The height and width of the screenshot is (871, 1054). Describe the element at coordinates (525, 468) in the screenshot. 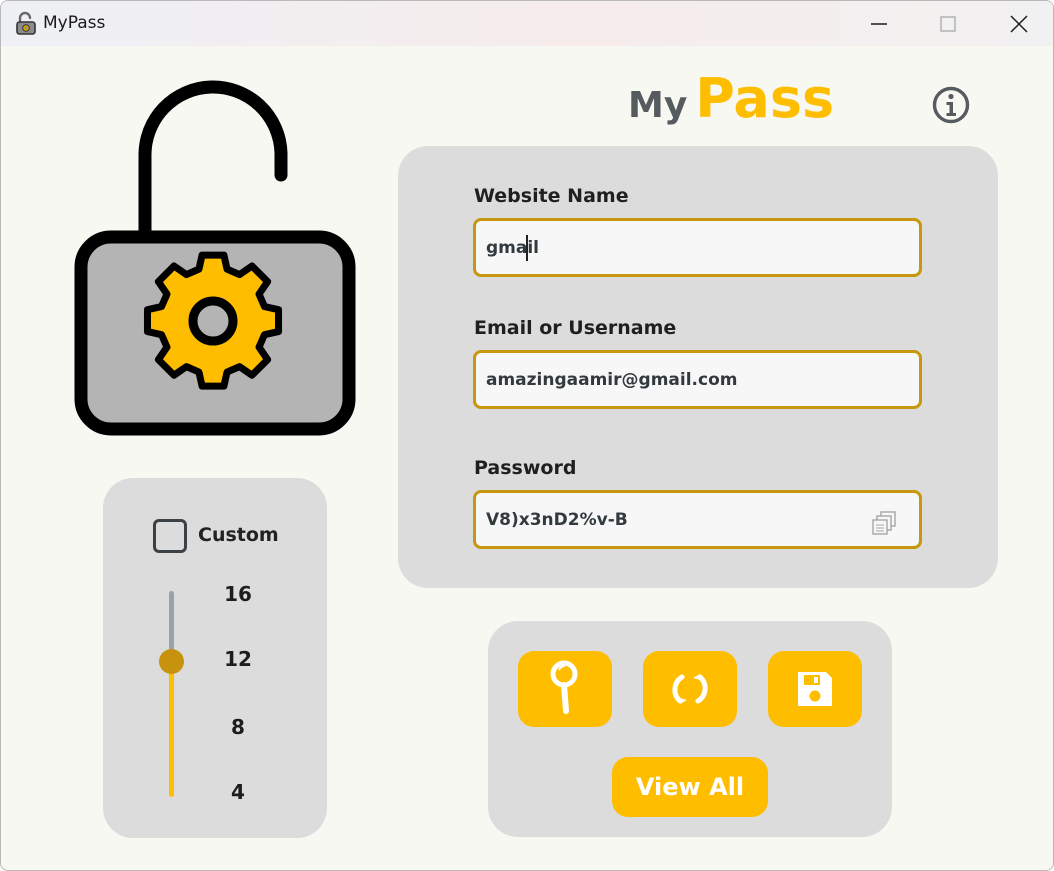

I see `password-label: Password` at that location.